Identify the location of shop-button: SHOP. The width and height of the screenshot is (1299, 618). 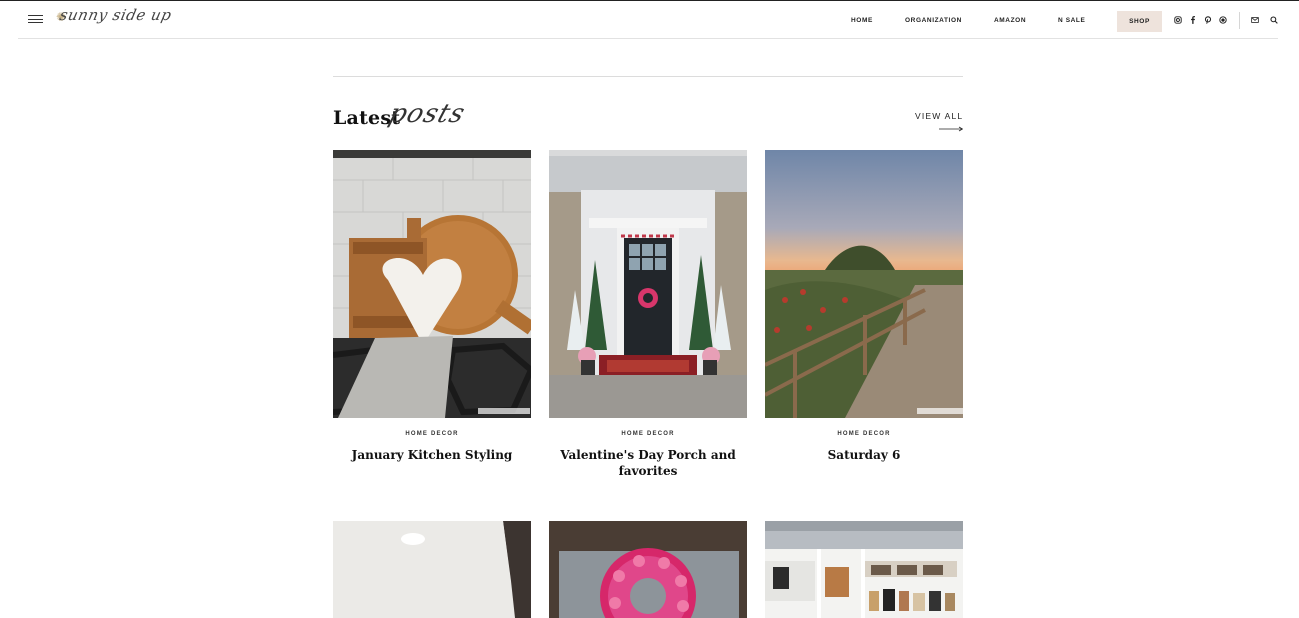
(1139, 21).